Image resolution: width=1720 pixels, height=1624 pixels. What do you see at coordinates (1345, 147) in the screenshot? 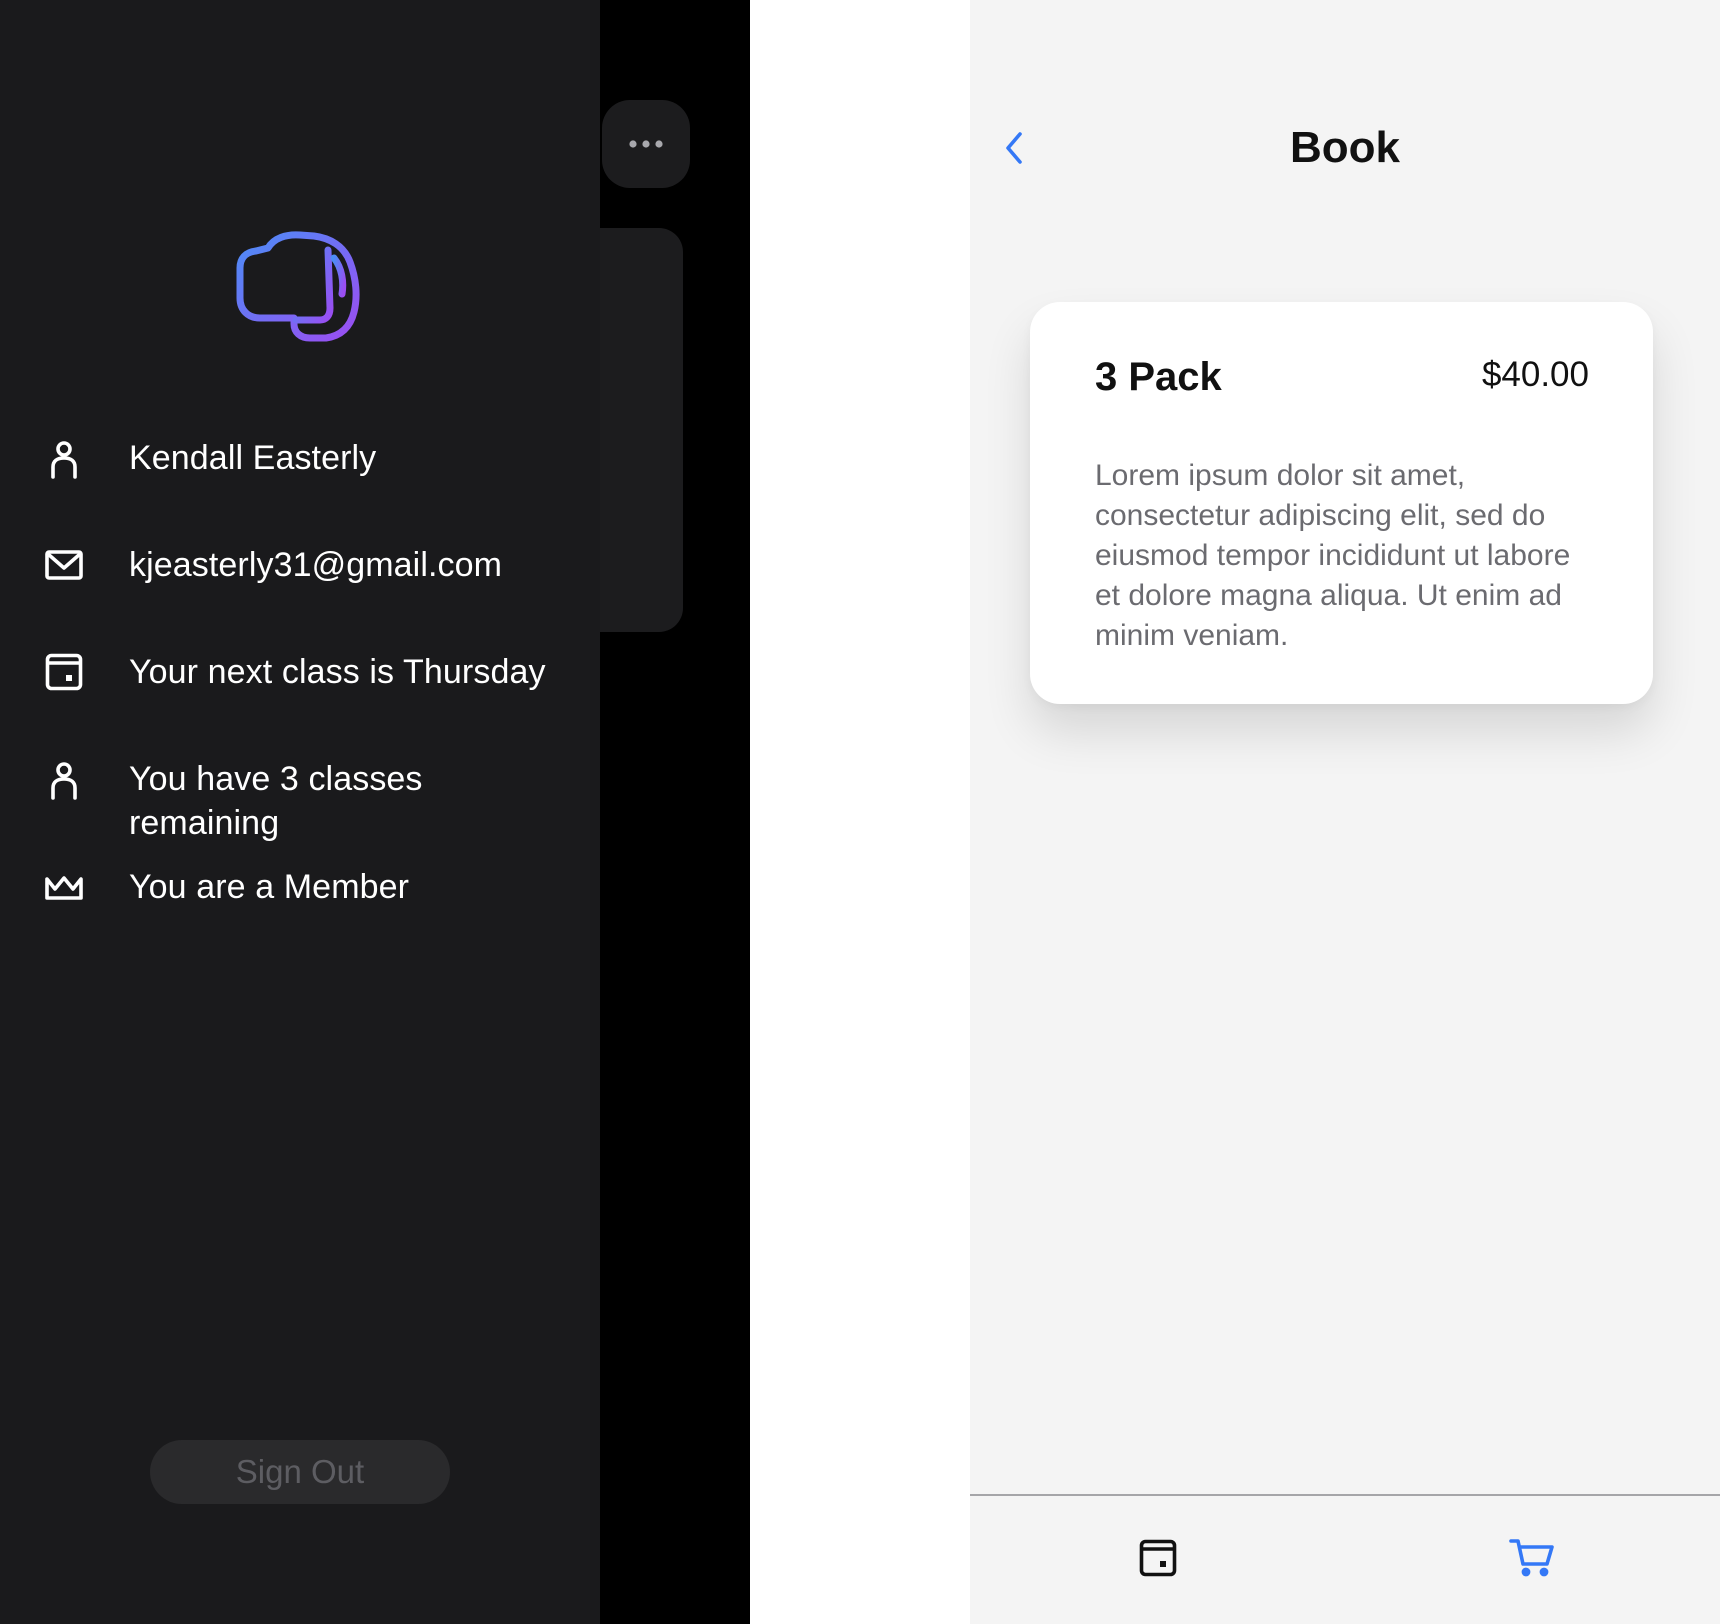
I see `page-title: Book` at bounding box center [1345, 147].